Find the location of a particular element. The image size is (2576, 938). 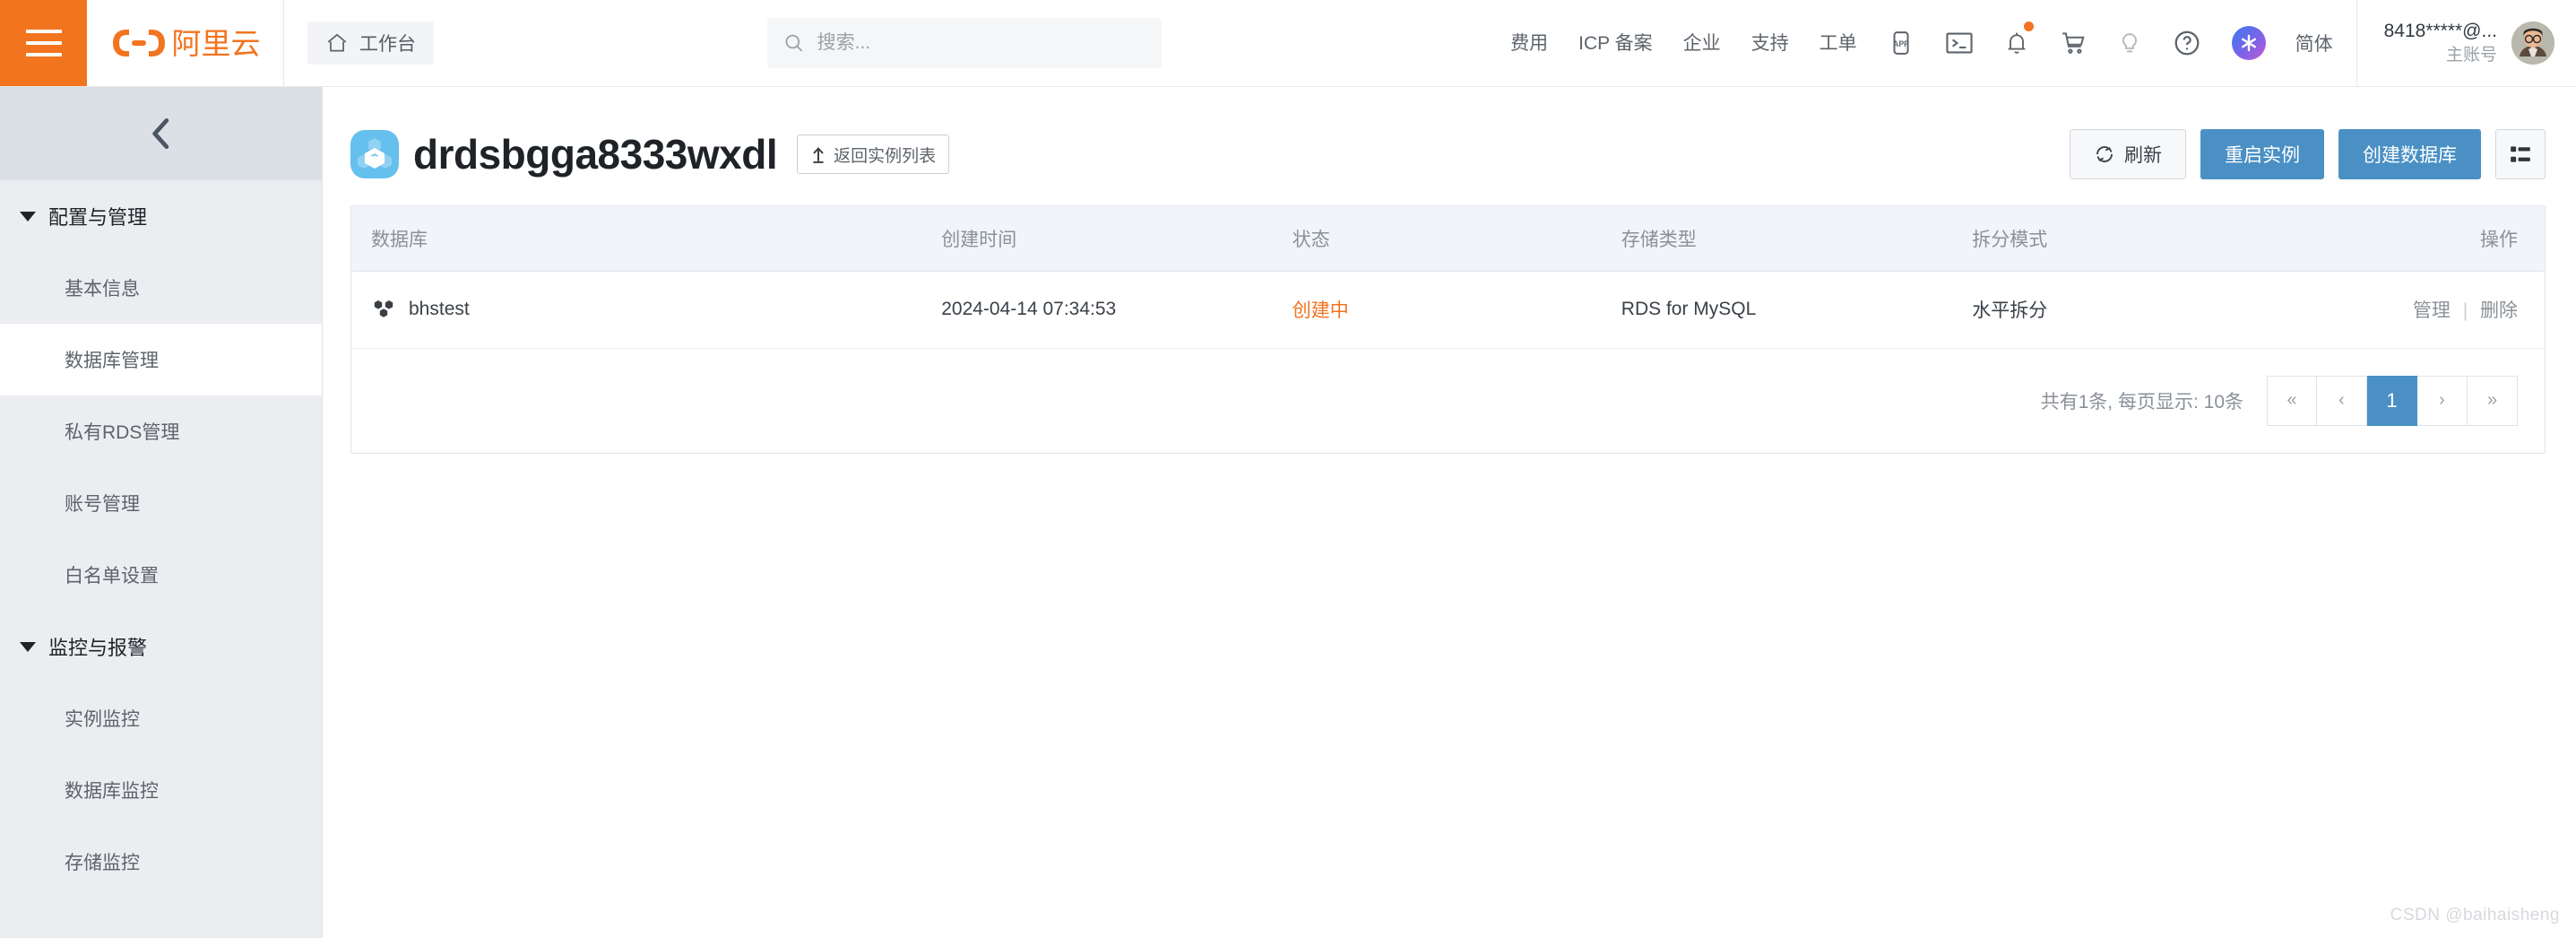

sidebar-item-whitelist: 白名单设置 is located at coordinates (161, 575).